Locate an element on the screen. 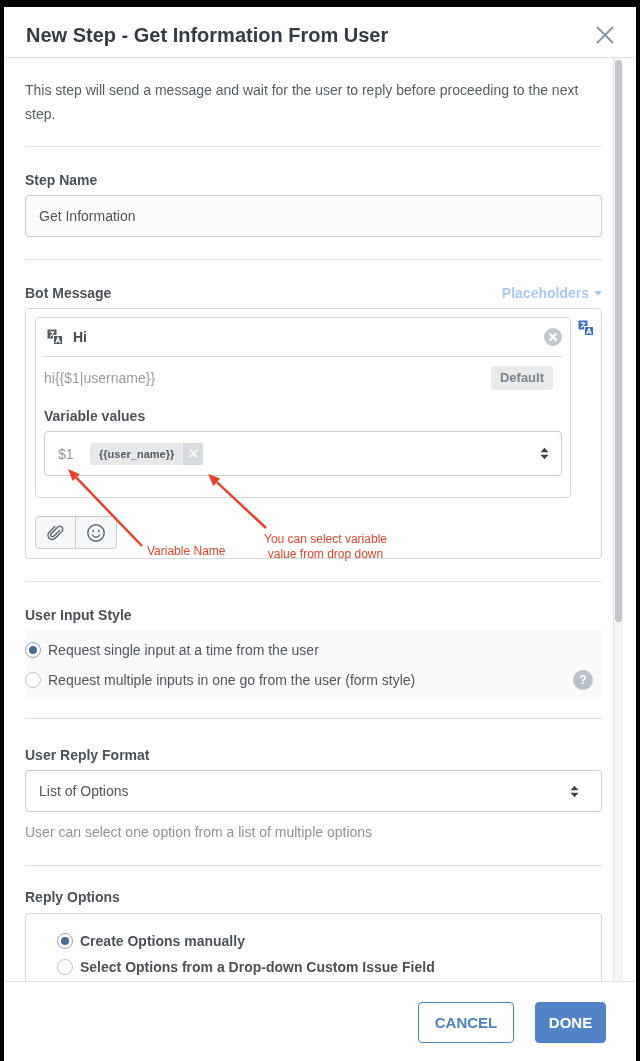 The width and height of the screenshot is (640, 1061). emoji-button is located at coordinates (96, 532).